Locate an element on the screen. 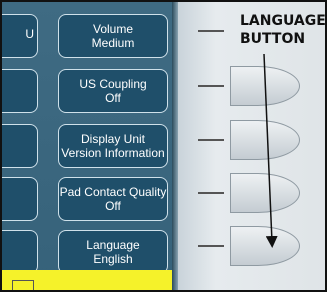  language-value: English is located at coordinates (113, 259).